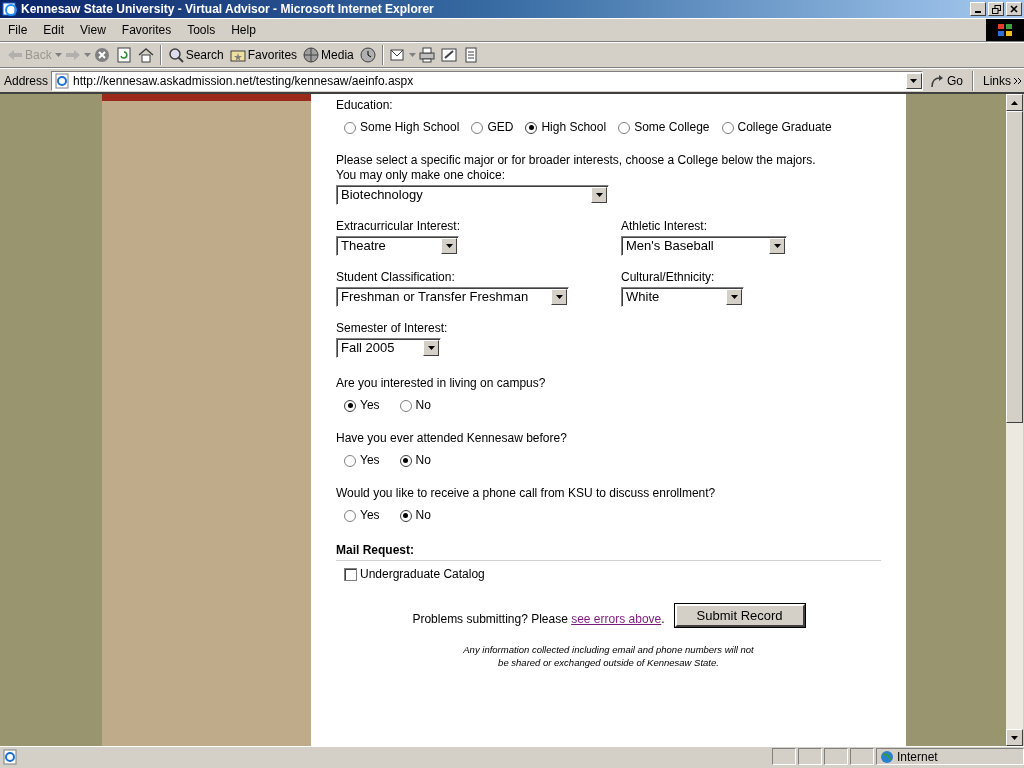 The height and width of the screenshot is (768, 1024). Describe the element at coordinates (682, 297) in the screenshot. I see `dropdown: White` at that location.